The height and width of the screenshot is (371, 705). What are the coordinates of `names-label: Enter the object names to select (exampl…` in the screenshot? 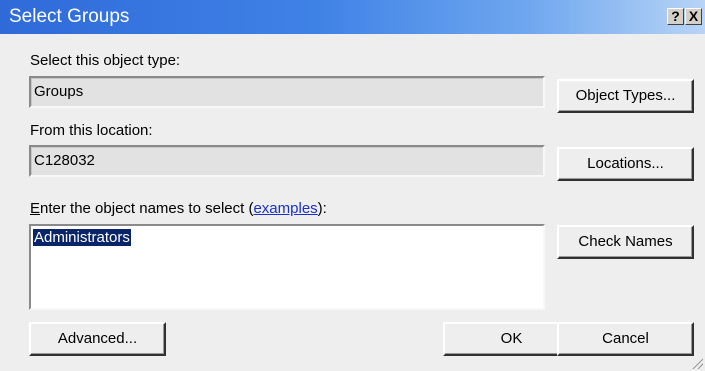 It's located at (178, 208).